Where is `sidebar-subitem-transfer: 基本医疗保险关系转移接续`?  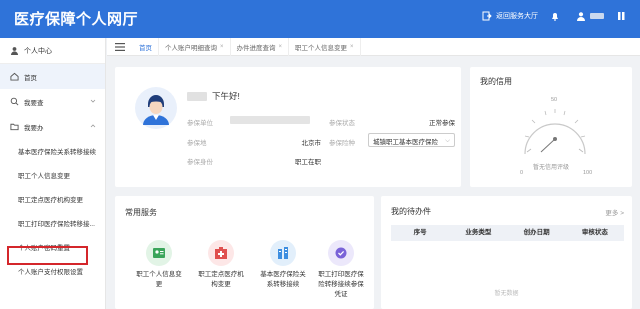 sidebar-subitem-transfer: 基本医疗保险关系转移接续 is located at coordinates (52, 151).